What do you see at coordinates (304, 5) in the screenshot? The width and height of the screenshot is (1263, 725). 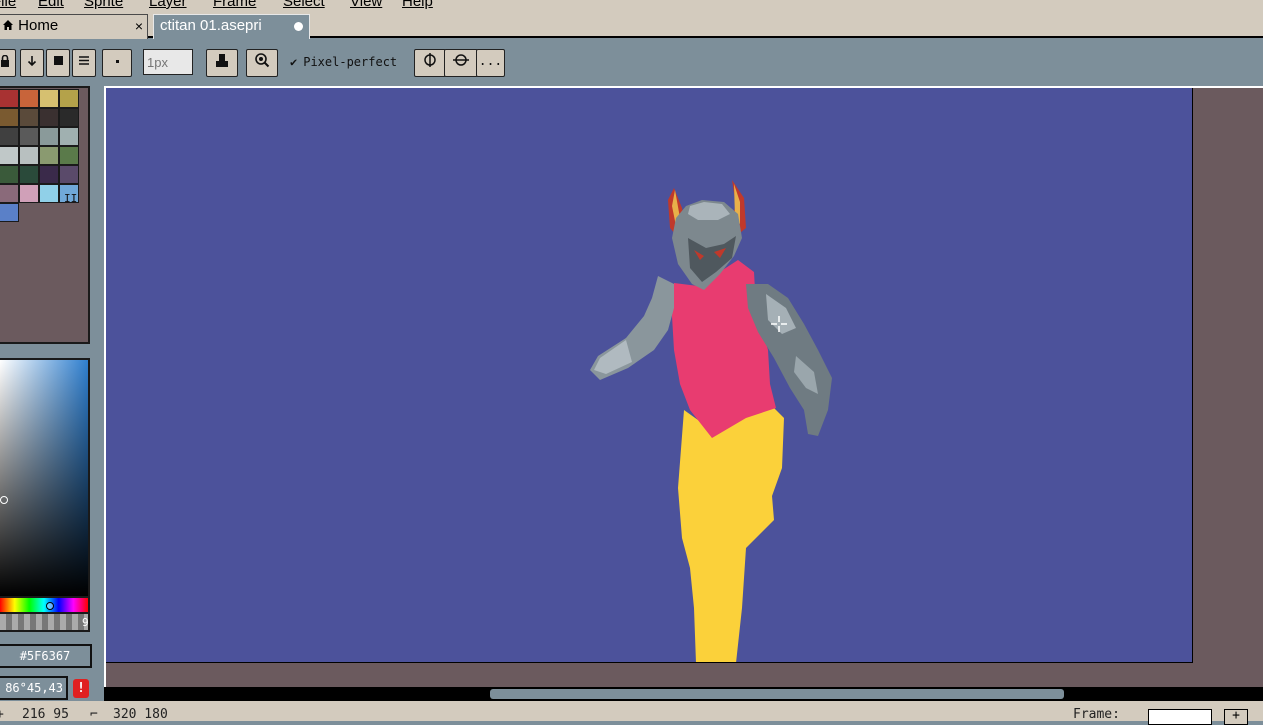 I see `menu-select: Select` at bounding box center [304, 5].